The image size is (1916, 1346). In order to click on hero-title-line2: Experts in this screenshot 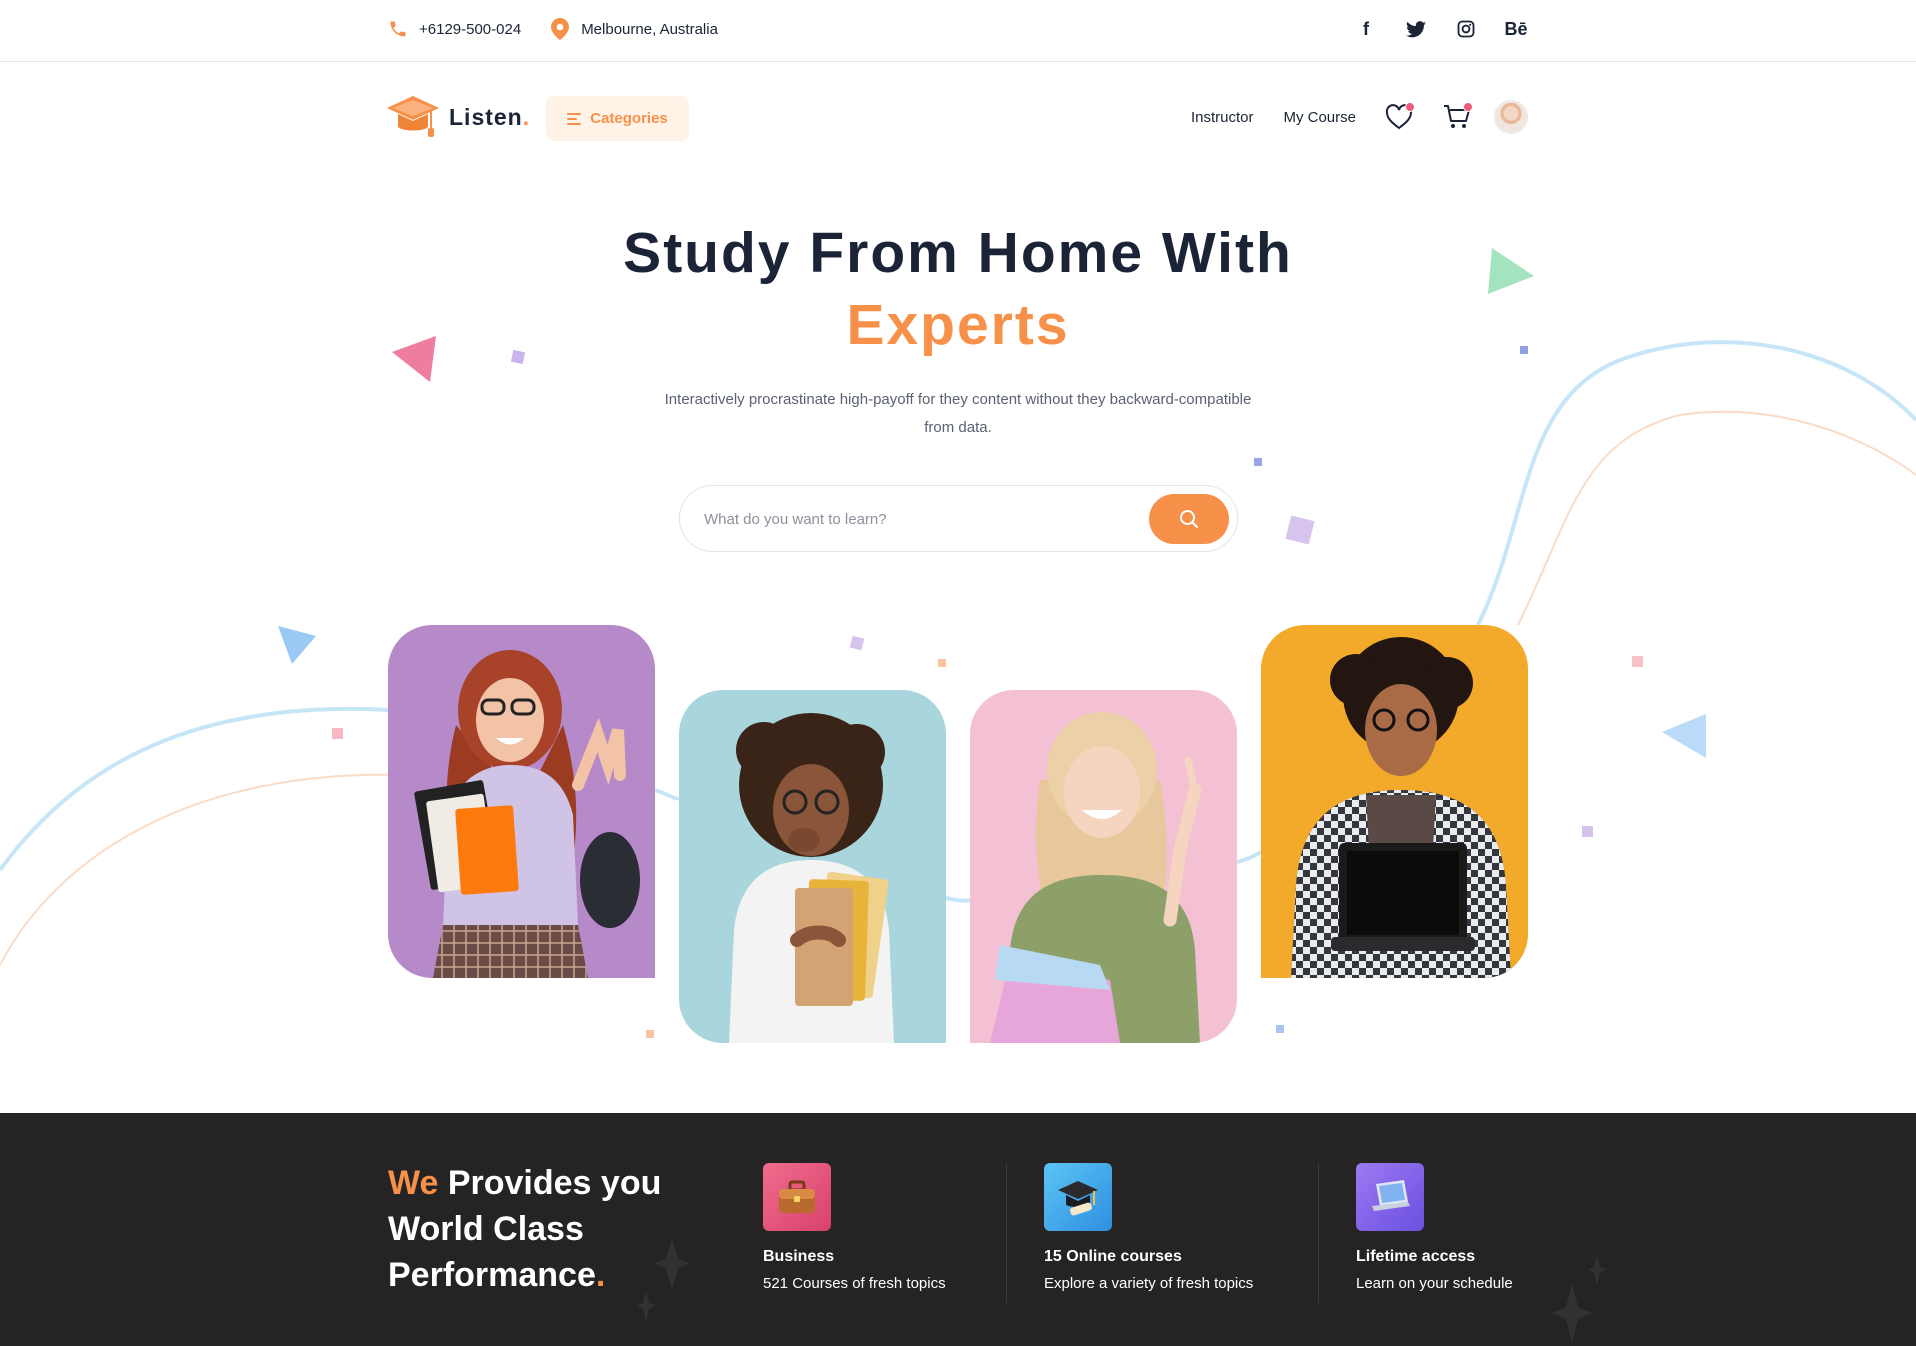, I will do `click(958, 325)`.